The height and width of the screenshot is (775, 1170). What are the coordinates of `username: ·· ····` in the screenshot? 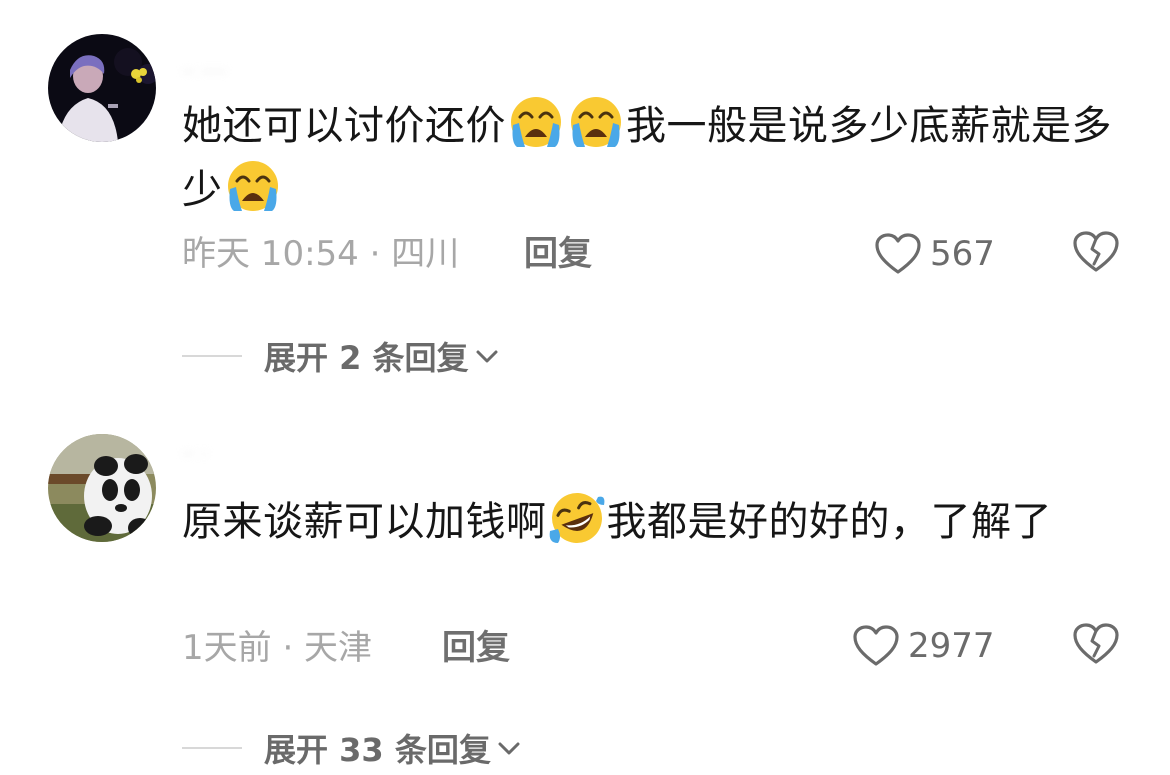 It's located at (242, 71).